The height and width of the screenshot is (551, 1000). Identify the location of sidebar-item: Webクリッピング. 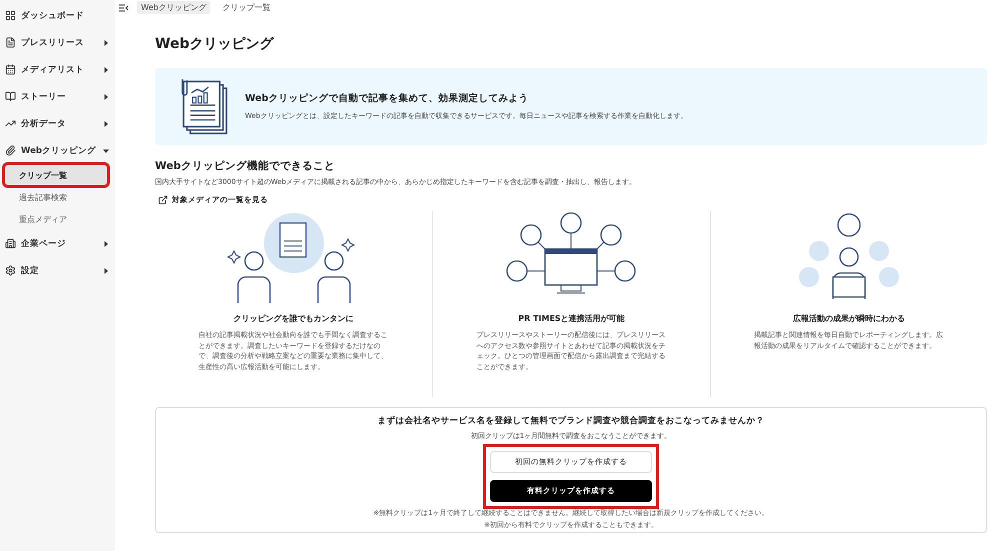
(57, 150).